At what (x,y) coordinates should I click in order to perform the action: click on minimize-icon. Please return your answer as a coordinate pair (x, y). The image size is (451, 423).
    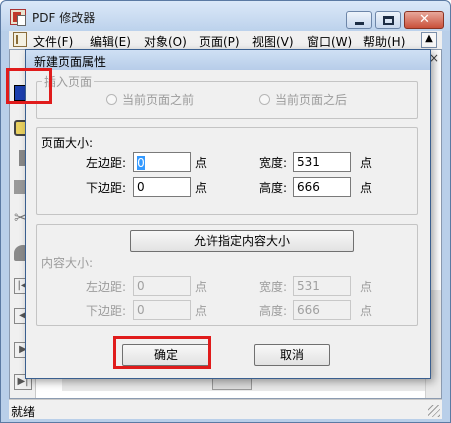
    Looking at the image, I should click on (359, 23).